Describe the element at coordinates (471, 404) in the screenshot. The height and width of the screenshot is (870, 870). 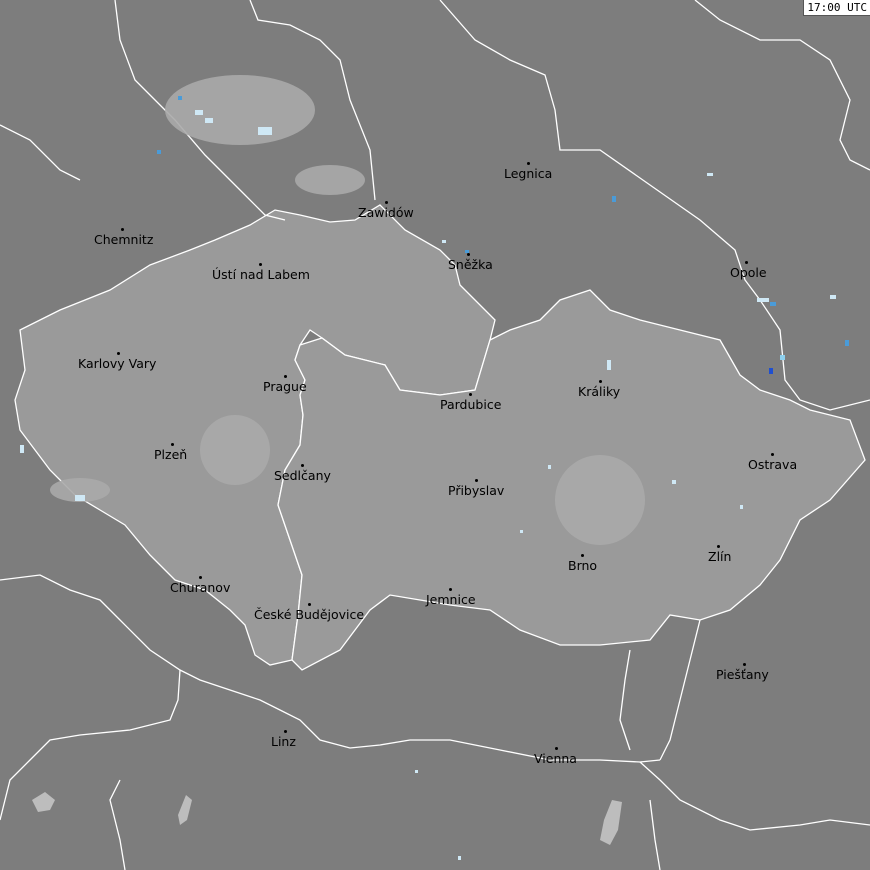
I see `city-label: Pardubice` at that location.